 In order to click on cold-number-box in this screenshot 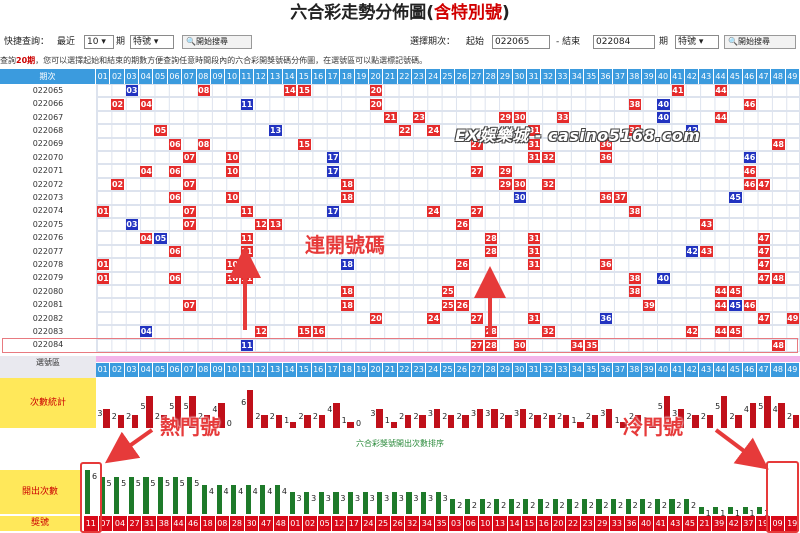, I will do `click(782, 497)`.